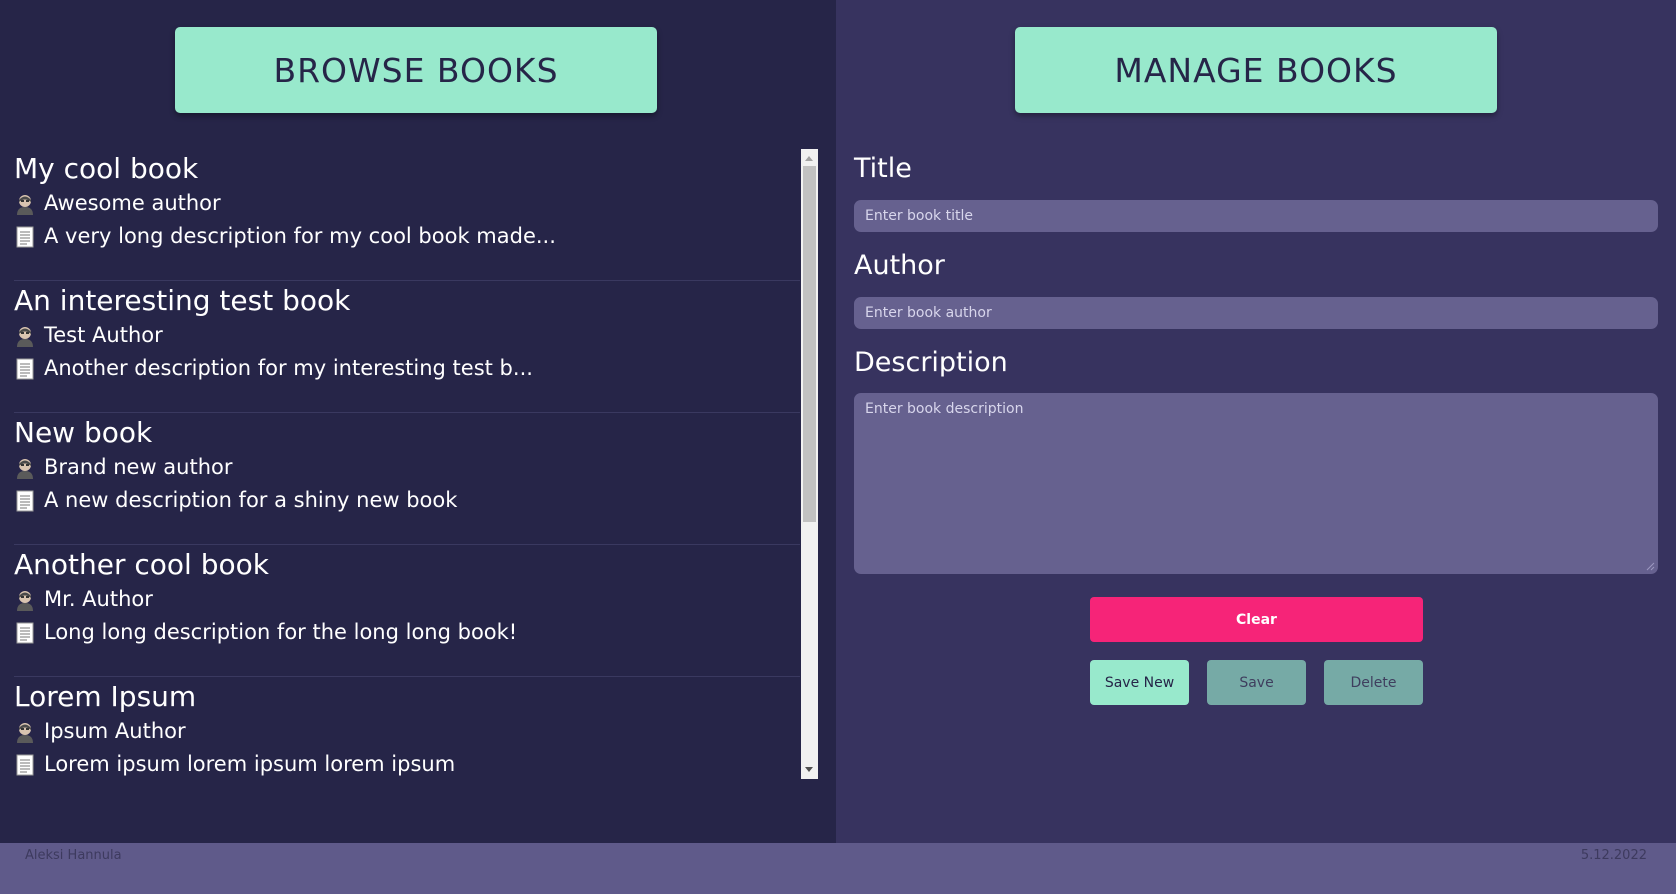 The image size is (1676, 894). What do you see at coordinates (883, 168) in the screenshot?
I see `title-label: Title` at bounding box center [883, 168].